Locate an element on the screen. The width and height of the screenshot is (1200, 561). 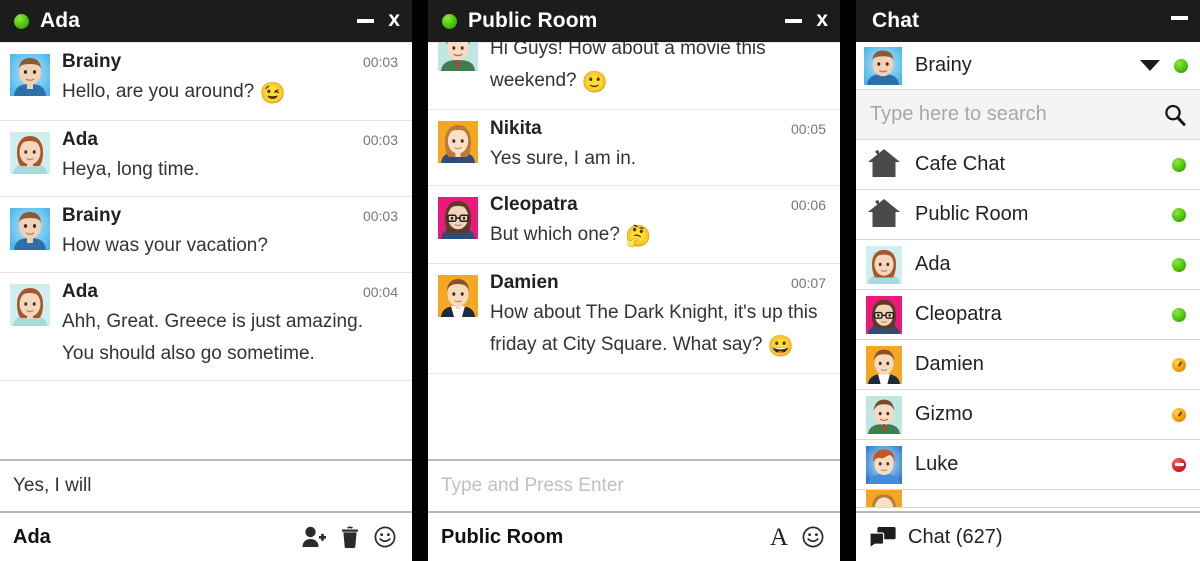
add-user-icon is located at coordinates (314, 537).